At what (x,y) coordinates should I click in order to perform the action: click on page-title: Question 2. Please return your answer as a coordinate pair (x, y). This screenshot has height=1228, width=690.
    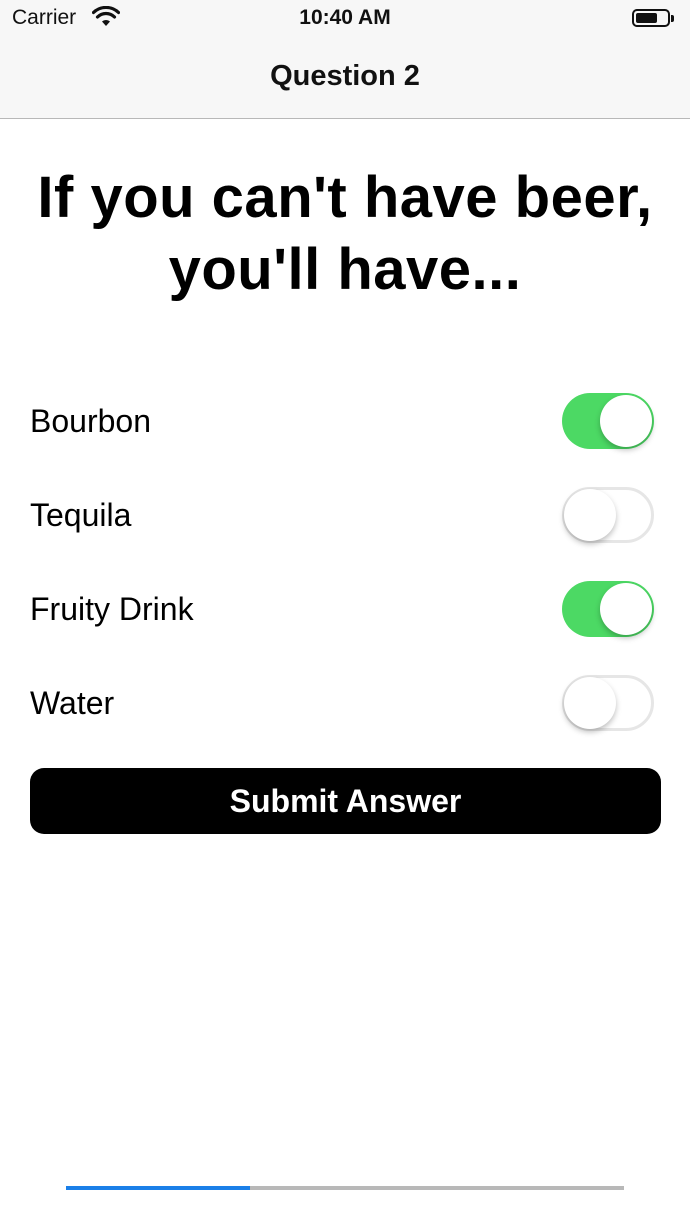
    Looking at the image, I should click on (345, 76).